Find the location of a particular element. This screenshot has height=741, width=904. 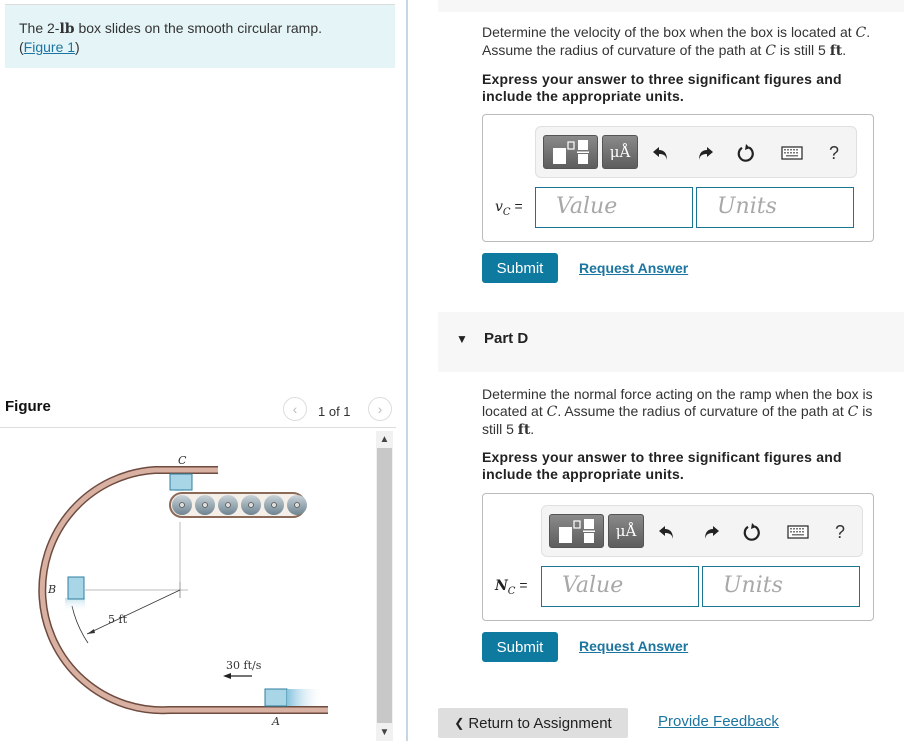

return-to-assignment-button: ❮ Return to Assignment is located at coordinates (533, 723).